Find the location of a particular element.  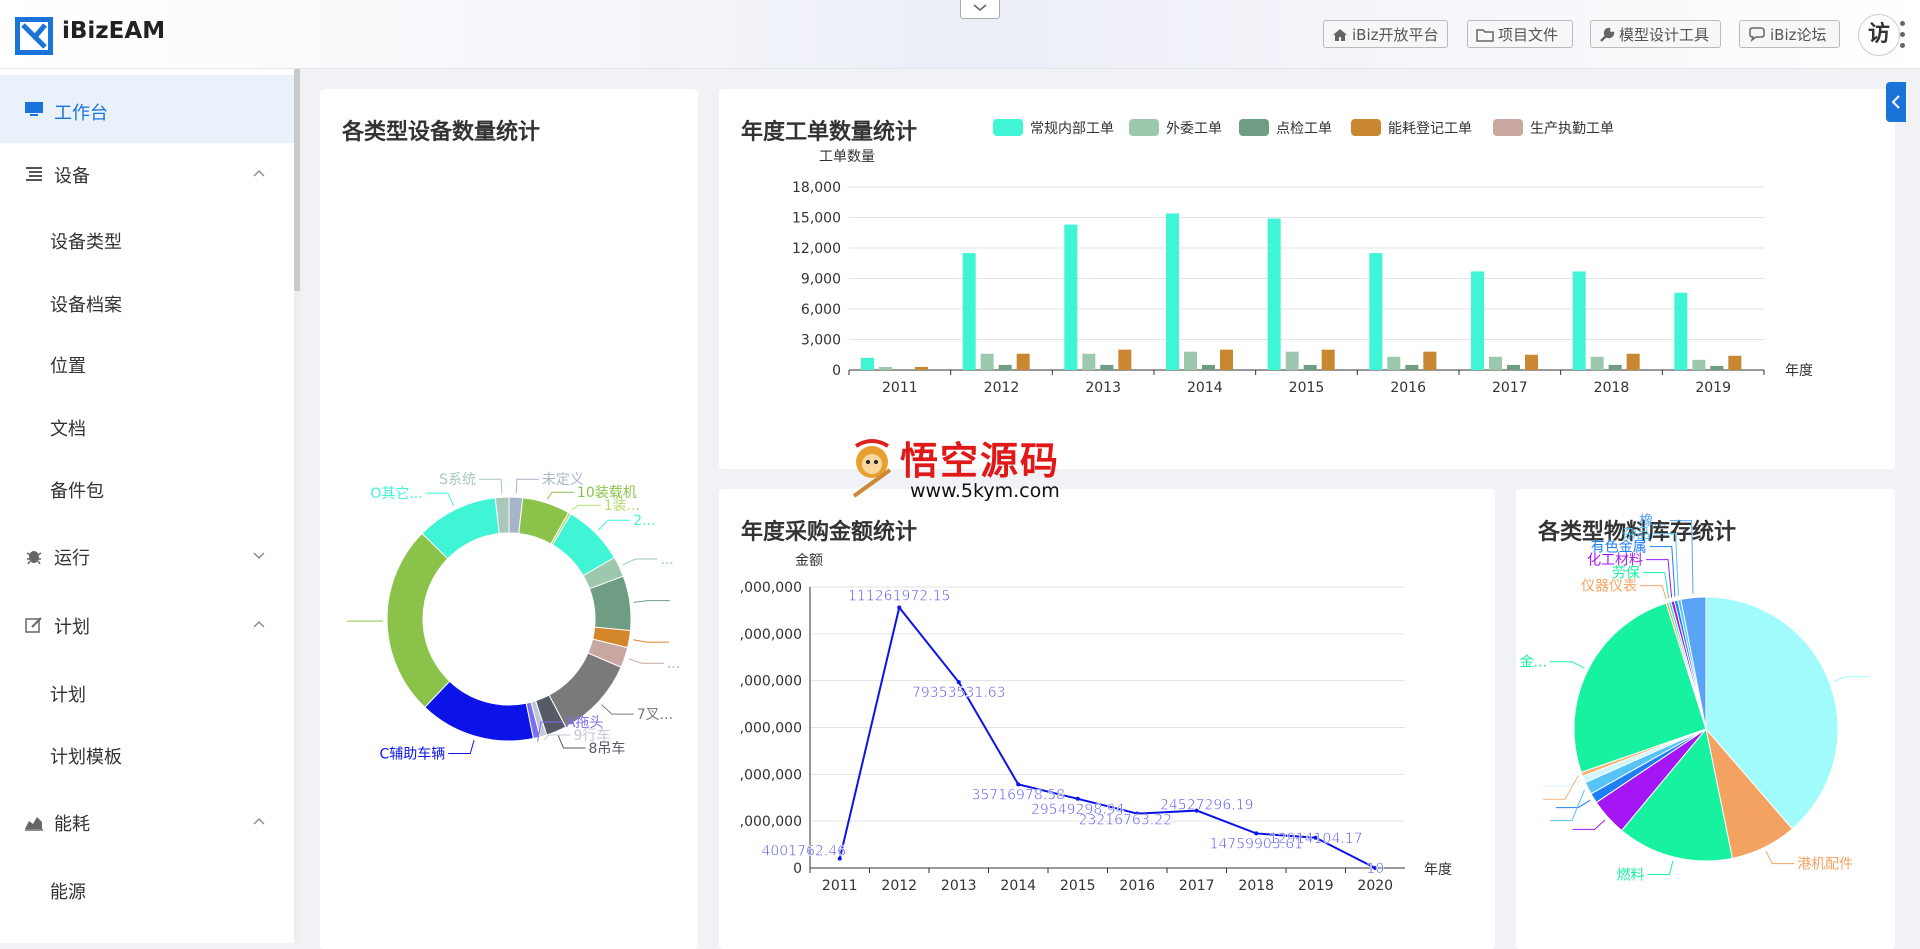

sidebar-item-equipment-type: 设备类型 is located at coordinates (86, 241).